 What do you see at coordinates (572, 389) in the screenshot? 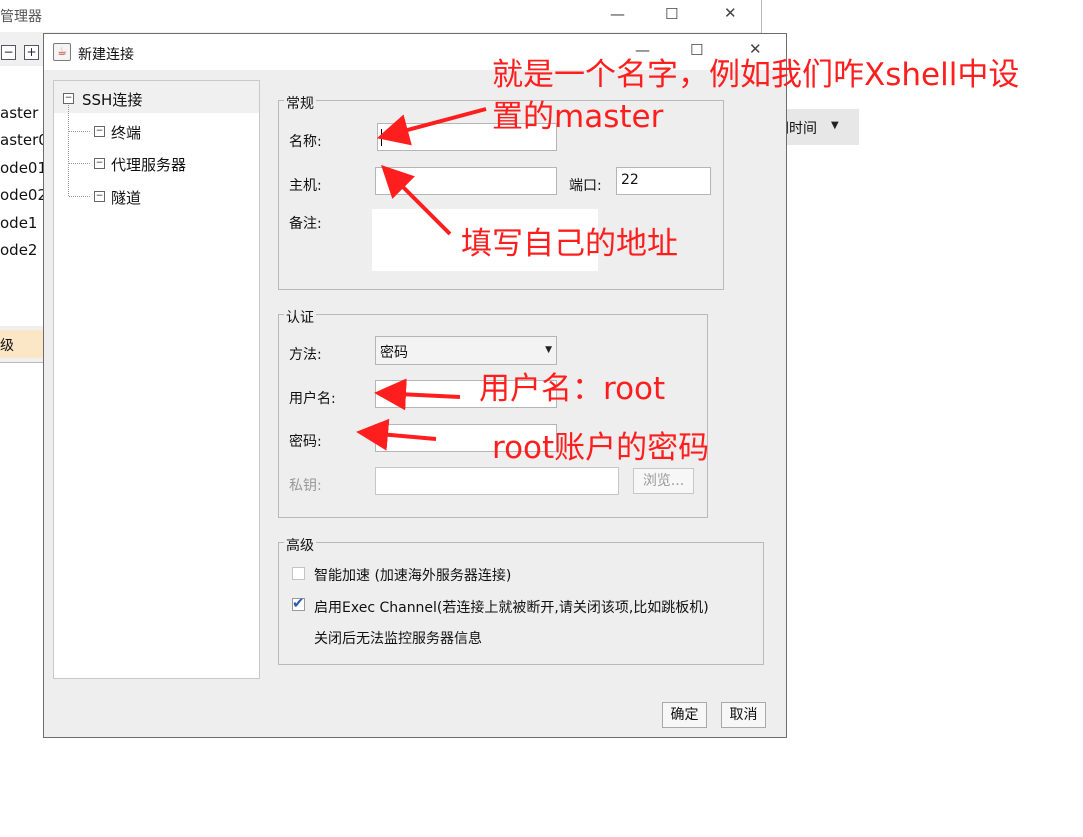
I see `annotation-user-hint: 用户名：root` at bounding box center [572, 389].